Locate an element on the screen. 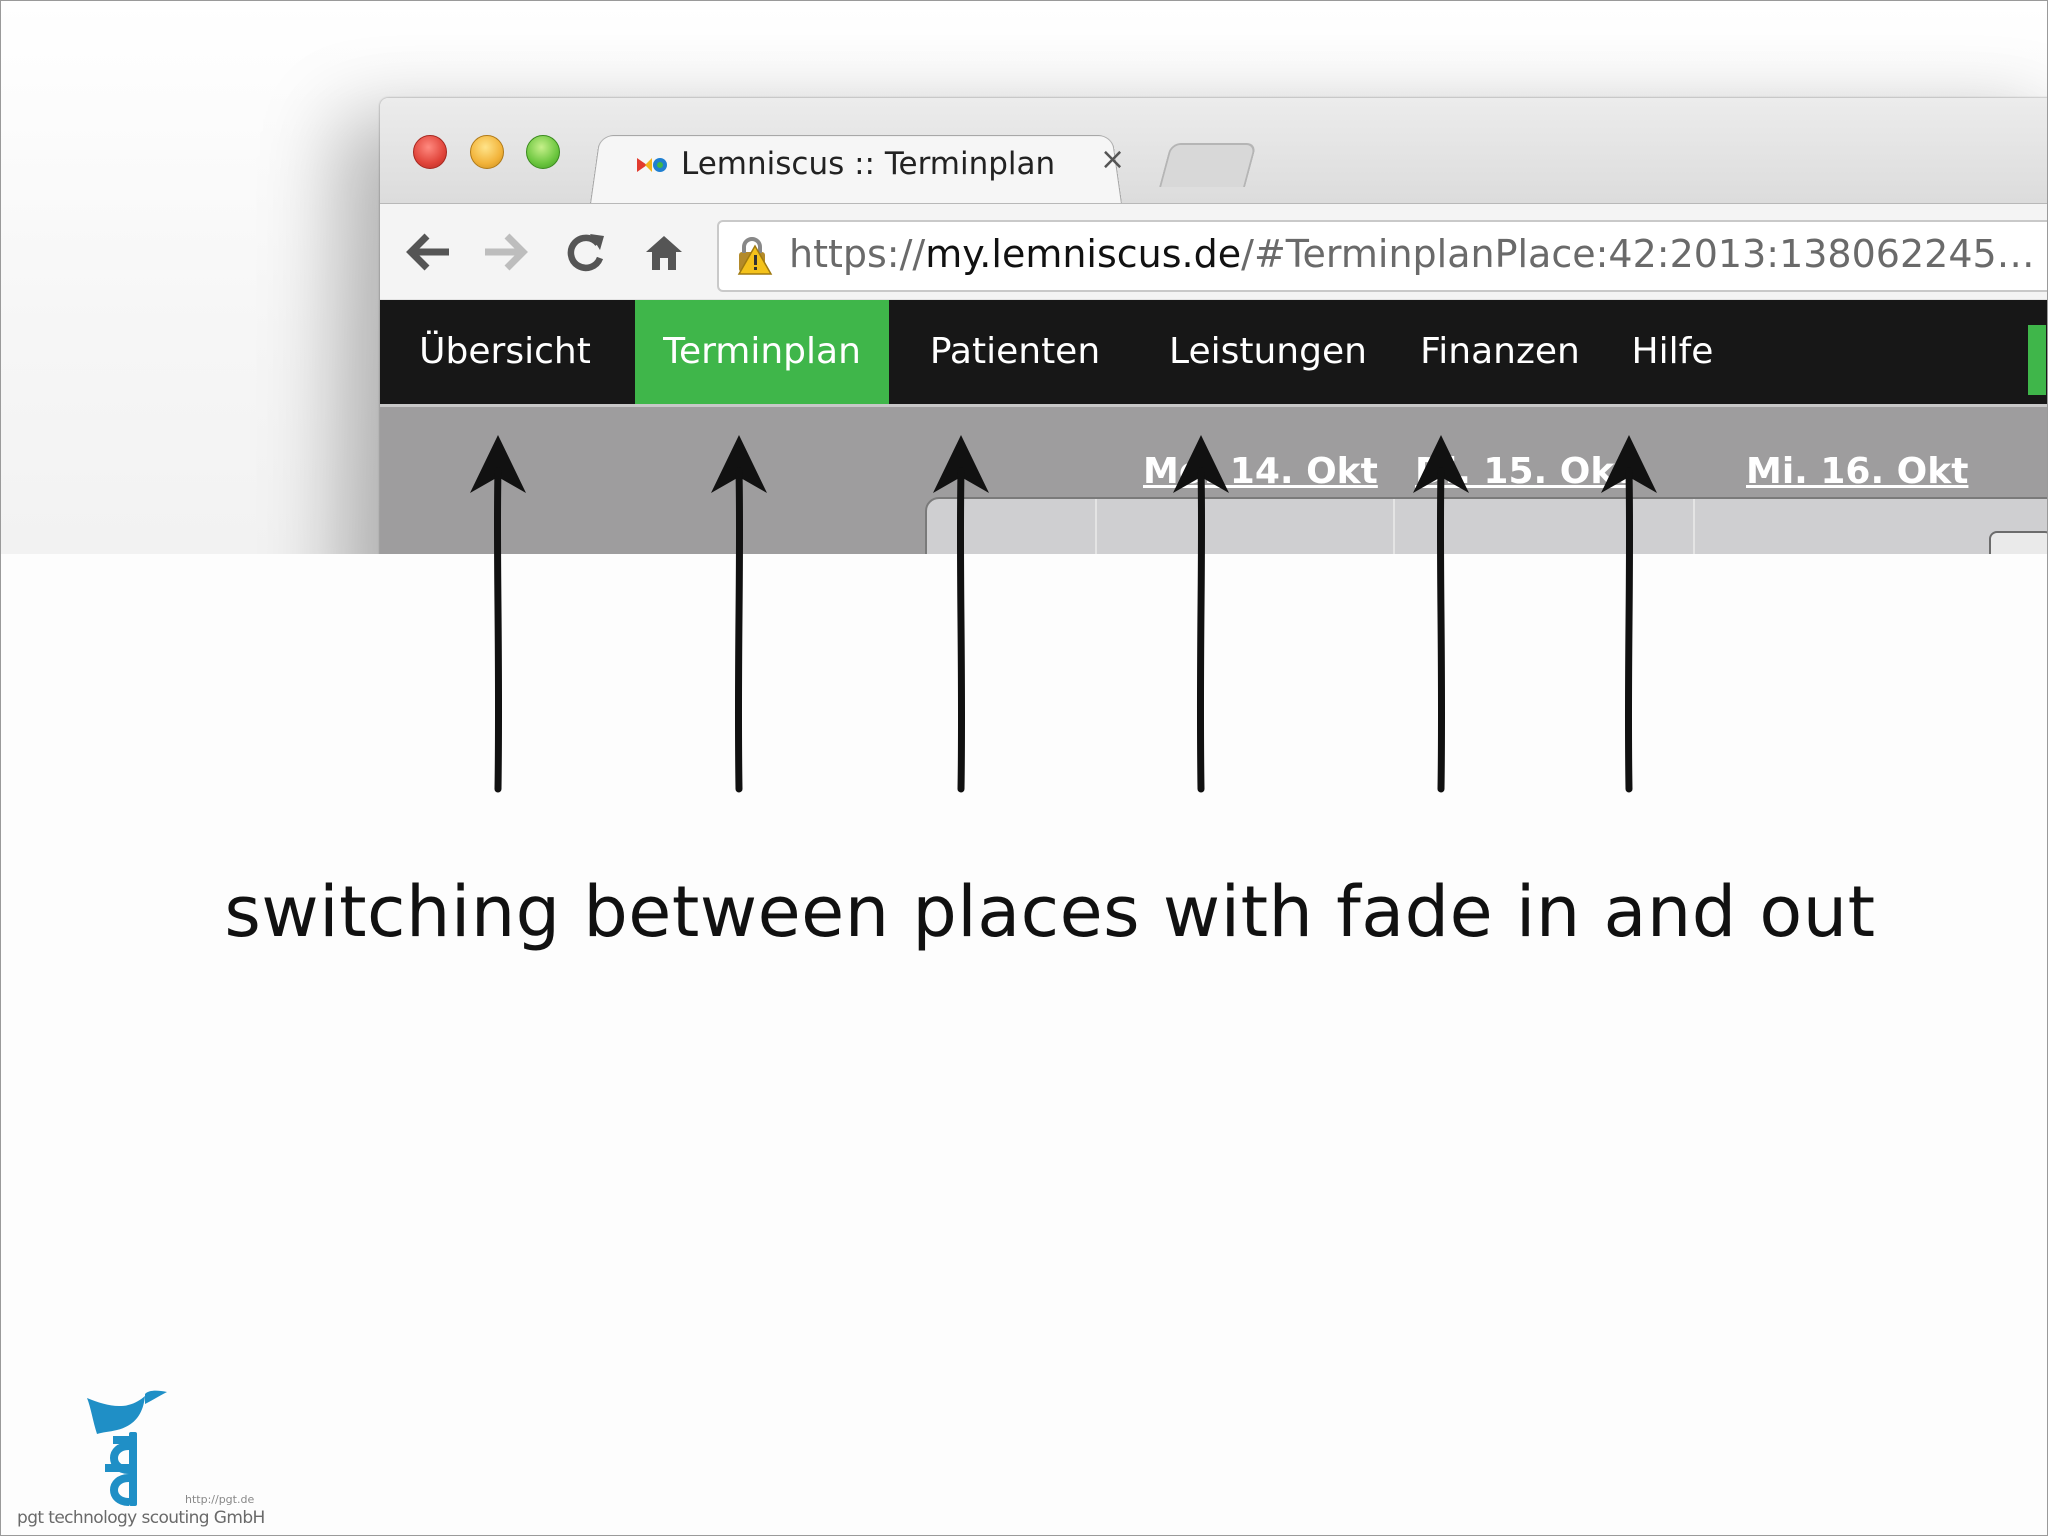 This screenshot has width=2048, height=1536. home-icon is located at coordinates (664, 252).